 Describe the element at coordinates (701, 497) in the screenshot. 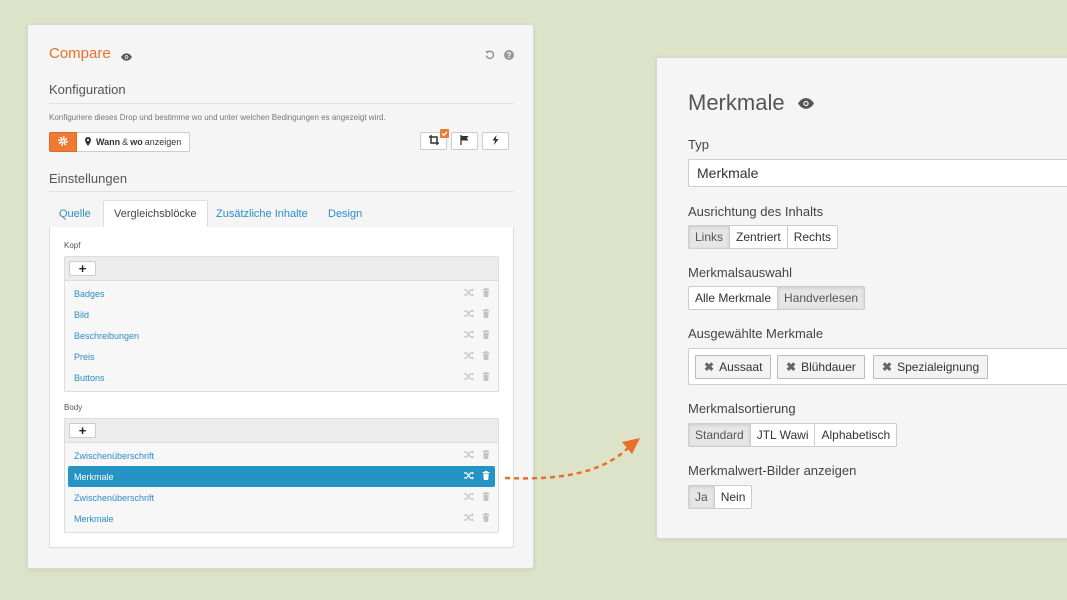

I see `bilder-ja-button: Ja` at that location.